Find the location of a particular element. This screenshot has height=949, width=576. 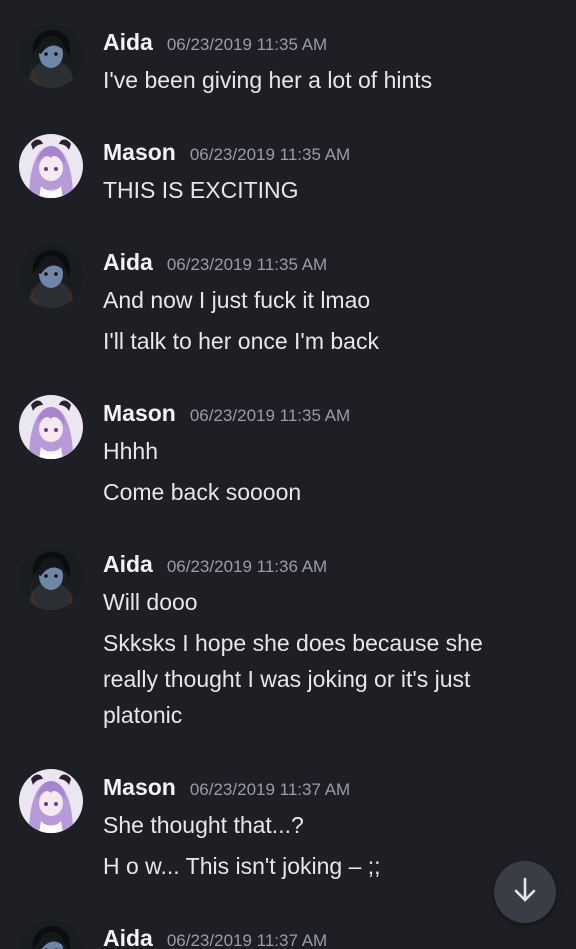

message-group: Aida06/23/2019 11:37 AMI know right hhh is located at coordinates (288, 933).